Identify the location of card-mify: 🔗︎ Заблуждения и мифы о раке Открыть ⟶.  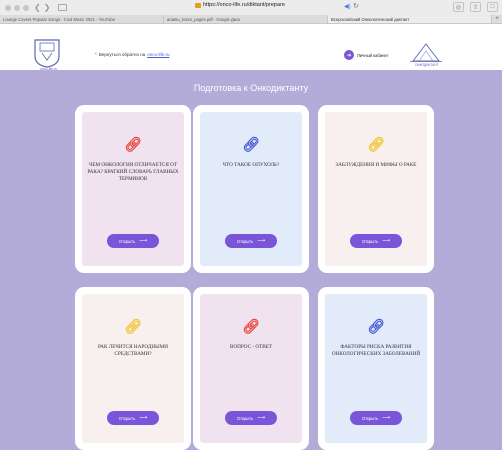
(376, 189).